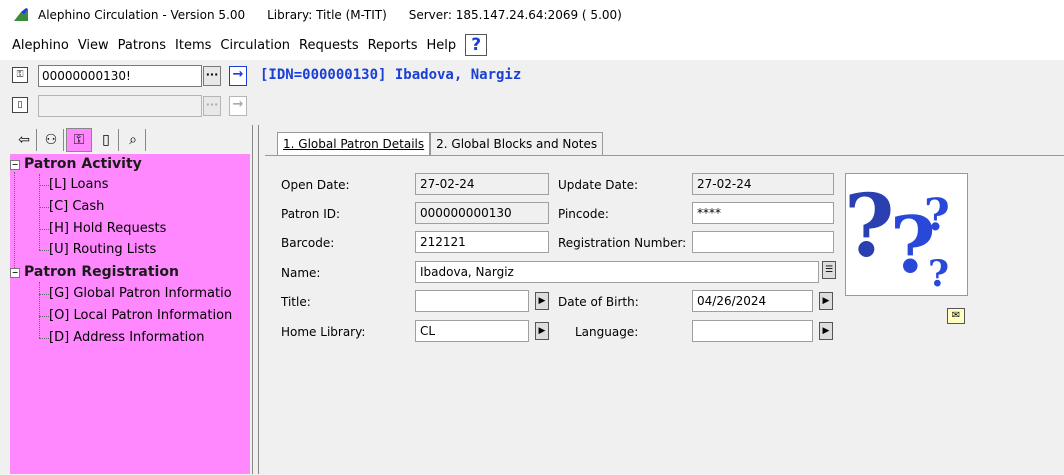 Image resolution: width=1064 pixels, height=475 pixels. I want to click on title-dropdown-icon: ▶, so click(542, 301).